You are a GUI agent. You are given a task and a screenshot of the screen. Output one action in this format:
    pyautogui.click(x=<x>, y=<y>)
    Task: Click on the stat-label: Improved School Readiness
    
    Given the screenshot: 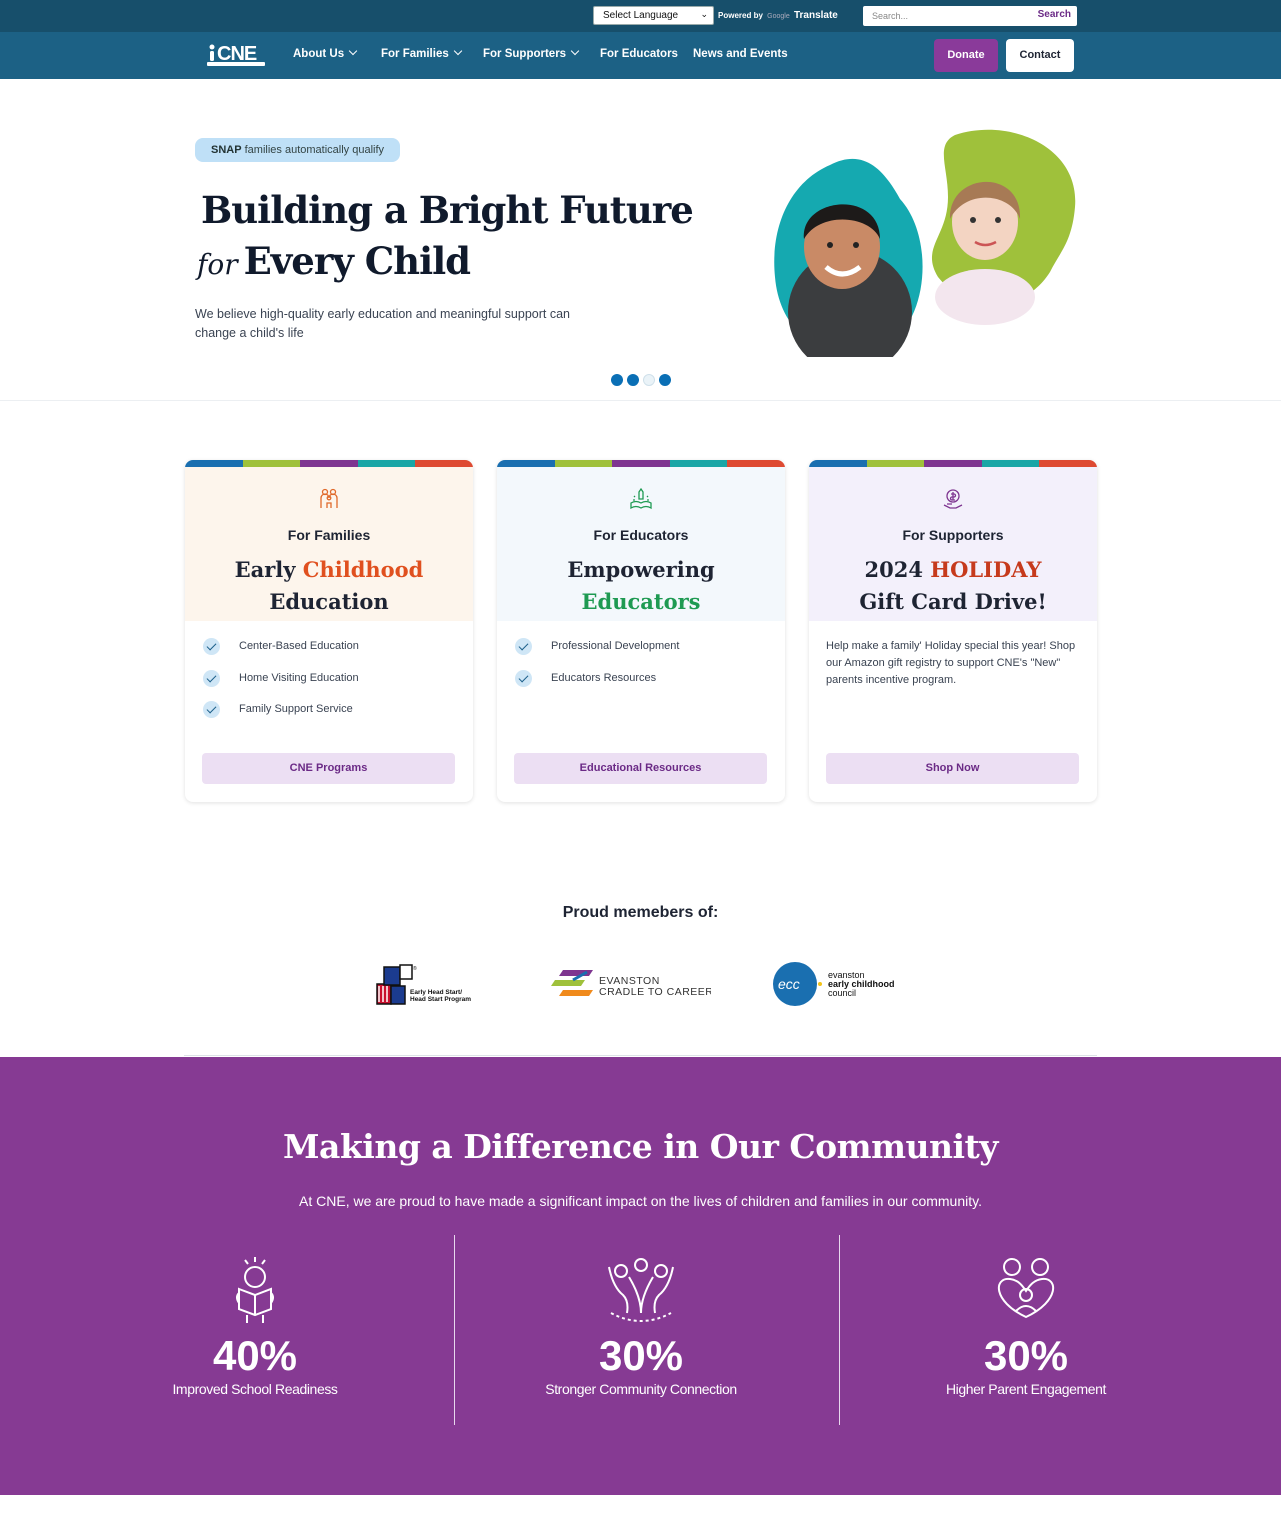 What is the action you would take?
    pyautogui.click(x=255, y=1389)
    